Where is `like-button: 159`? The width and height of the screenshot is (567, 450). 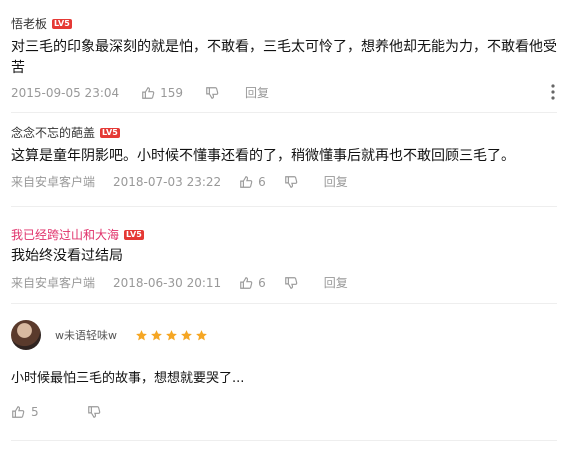 like-button: 159 is located at coordinates (162, 93).